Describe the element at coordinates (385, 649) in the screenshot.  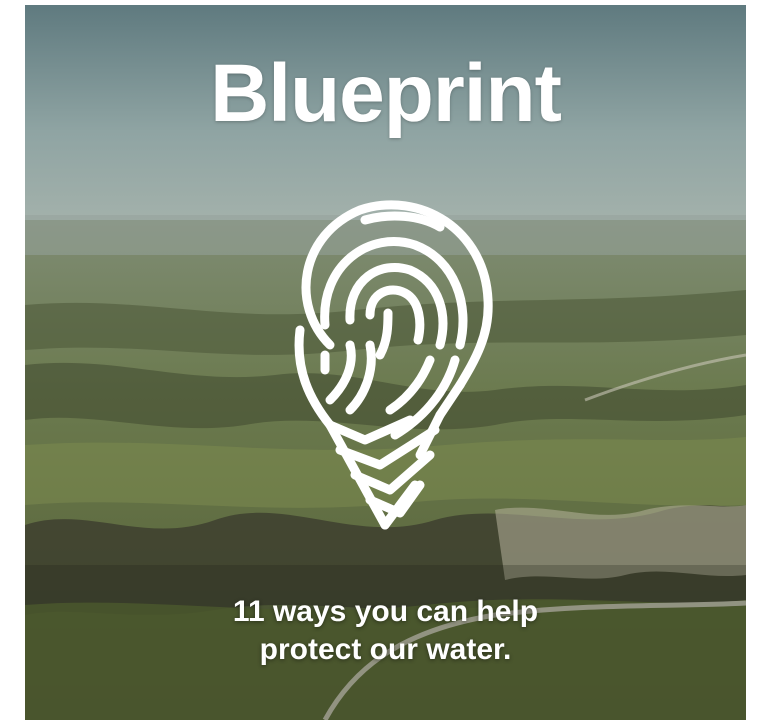
I see `tagline-line-2: protect our water.` at that location.